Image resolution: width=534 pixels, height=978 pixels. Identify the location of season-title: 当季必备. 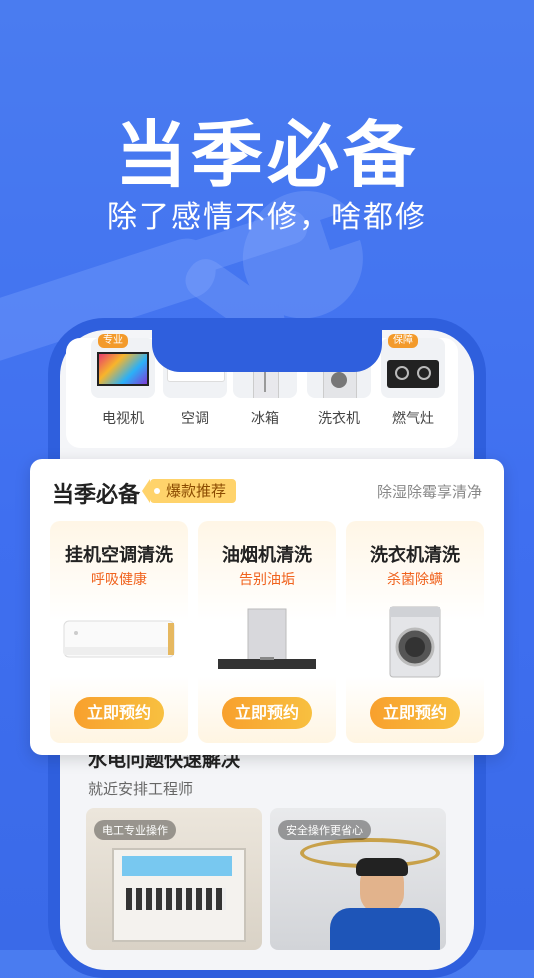
(96, 495).